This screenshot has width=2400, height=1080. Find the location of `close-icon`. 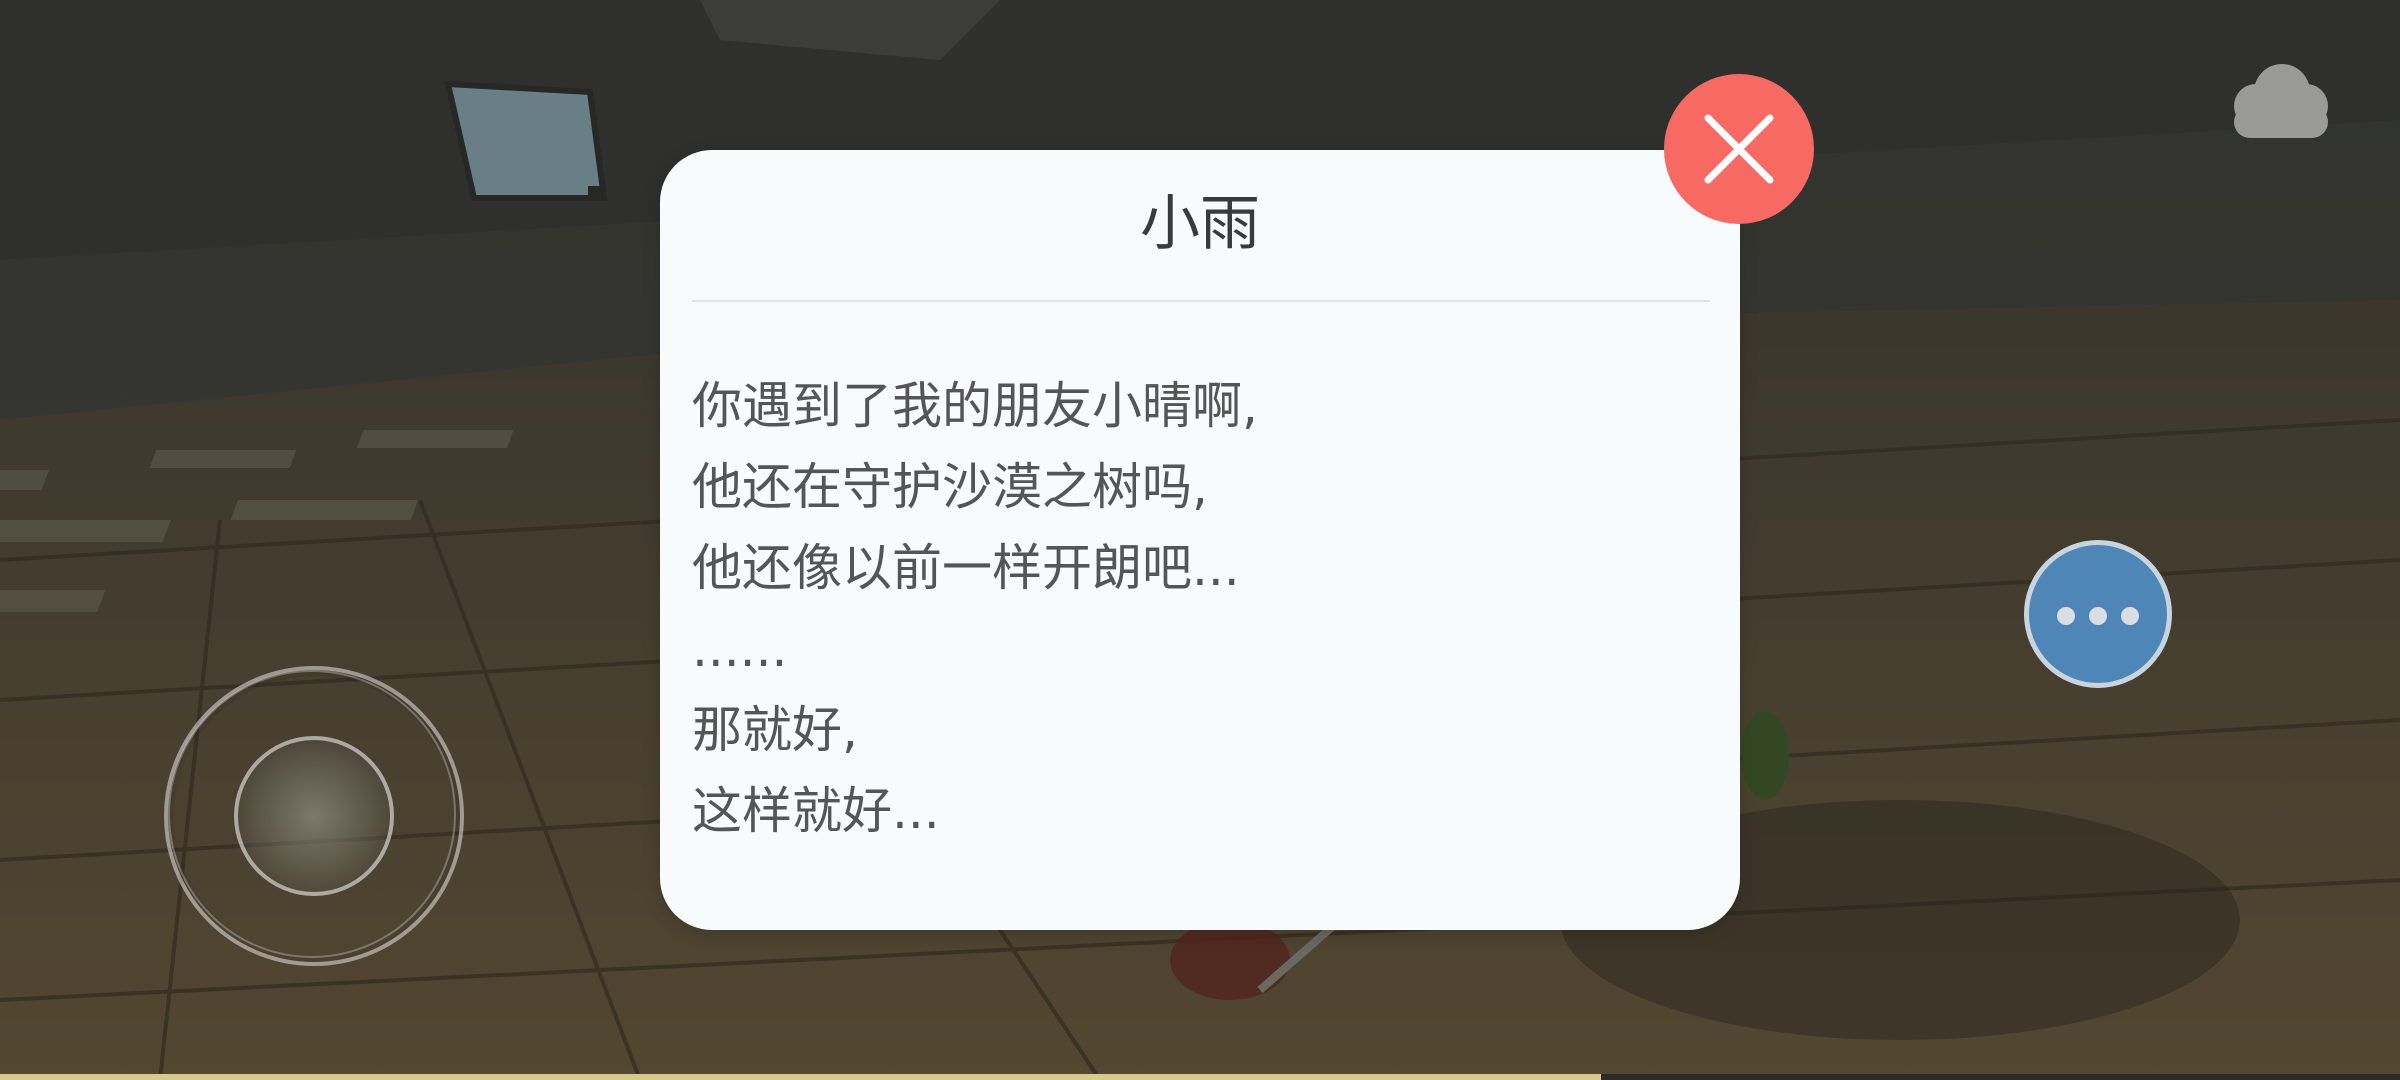

close-icon is located at coordinates (1739, 149).